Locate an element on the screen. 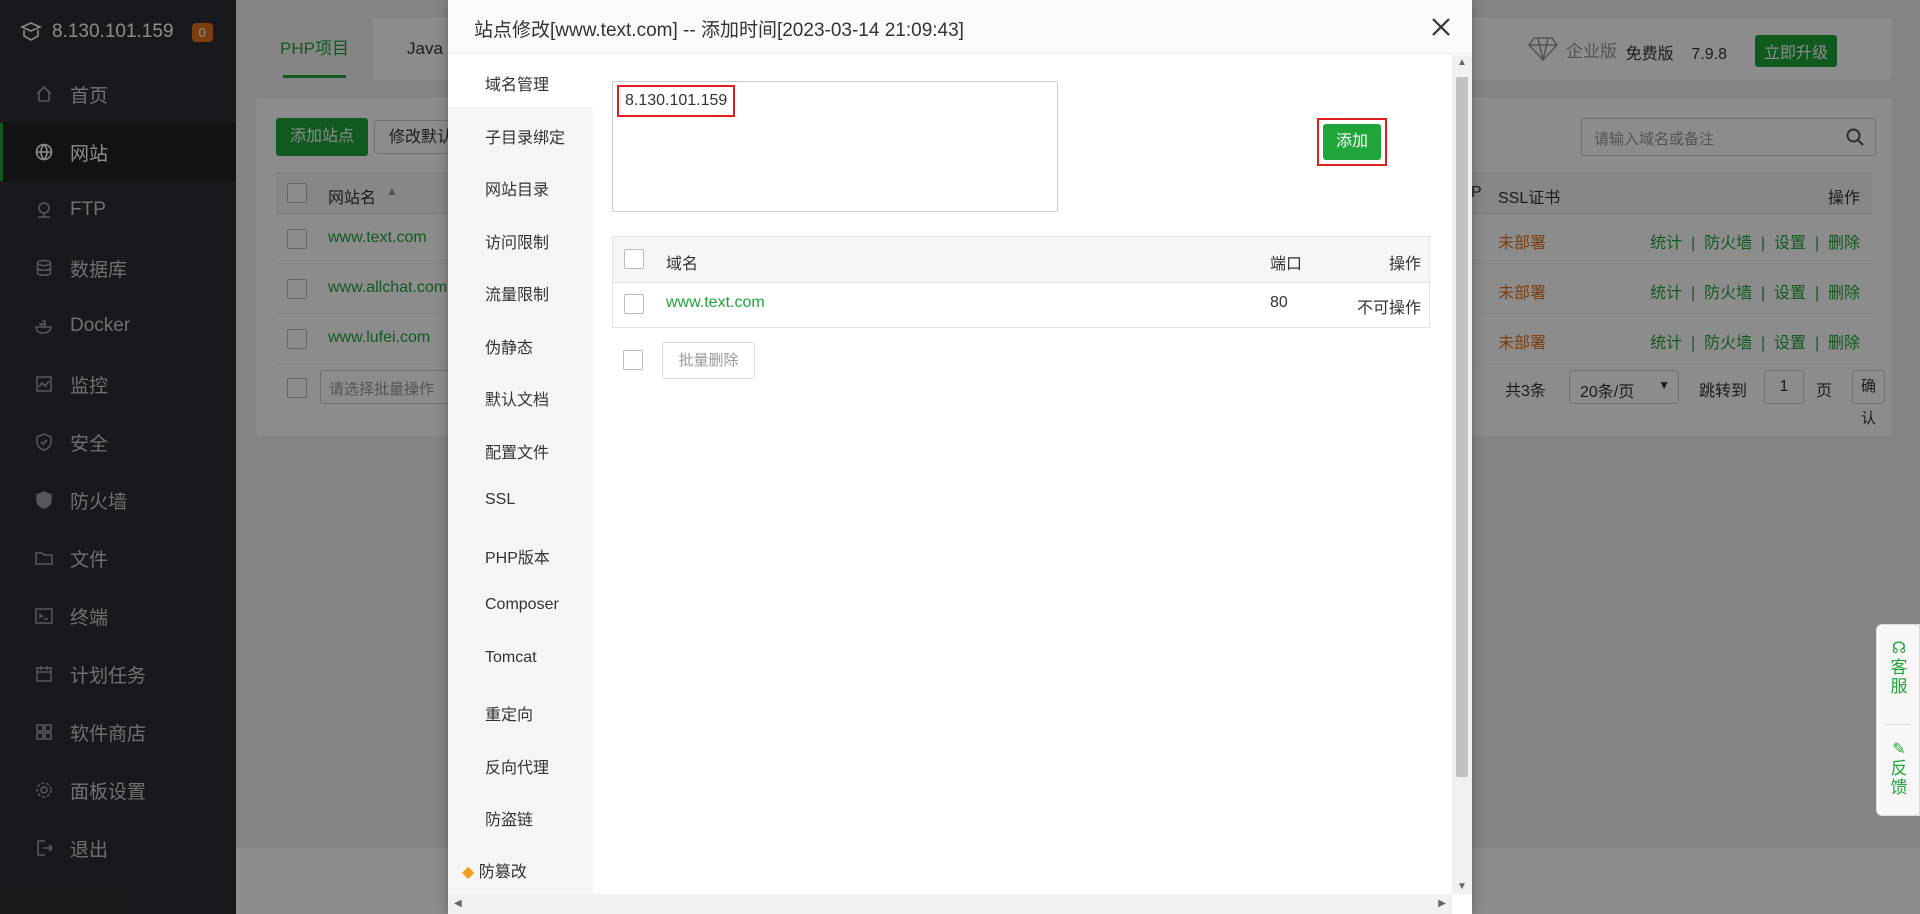  domain-op-status: 不可操作 is located at coordinates (1388, 308).